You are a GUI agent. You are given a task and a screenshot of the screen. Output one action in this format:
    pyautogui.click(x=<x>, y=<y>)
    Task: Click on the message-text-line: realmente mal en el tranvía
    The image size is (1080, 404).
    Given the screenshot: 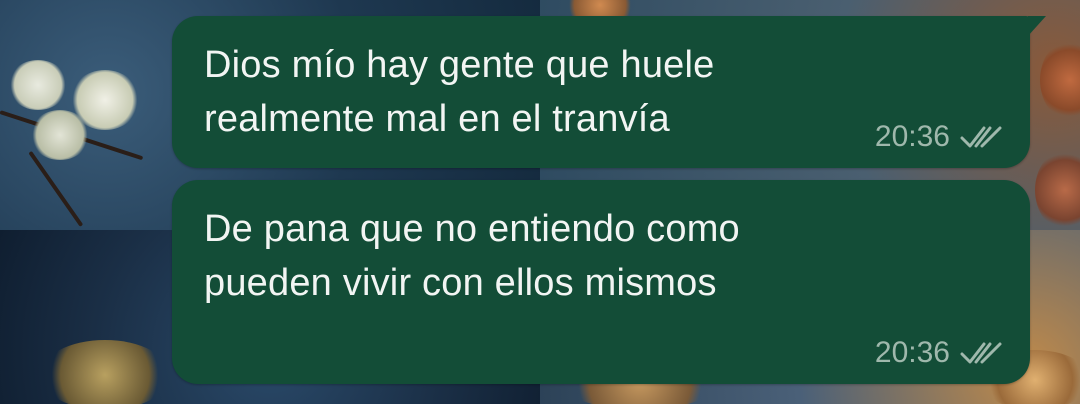 What is the action you would take?
    pyautogui.click(x=437, y=119)
    